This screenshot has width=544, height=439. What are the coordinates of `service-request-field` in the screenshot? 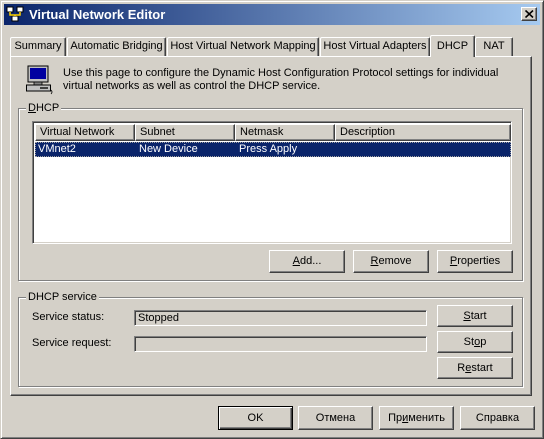 It's located at (280, 344).